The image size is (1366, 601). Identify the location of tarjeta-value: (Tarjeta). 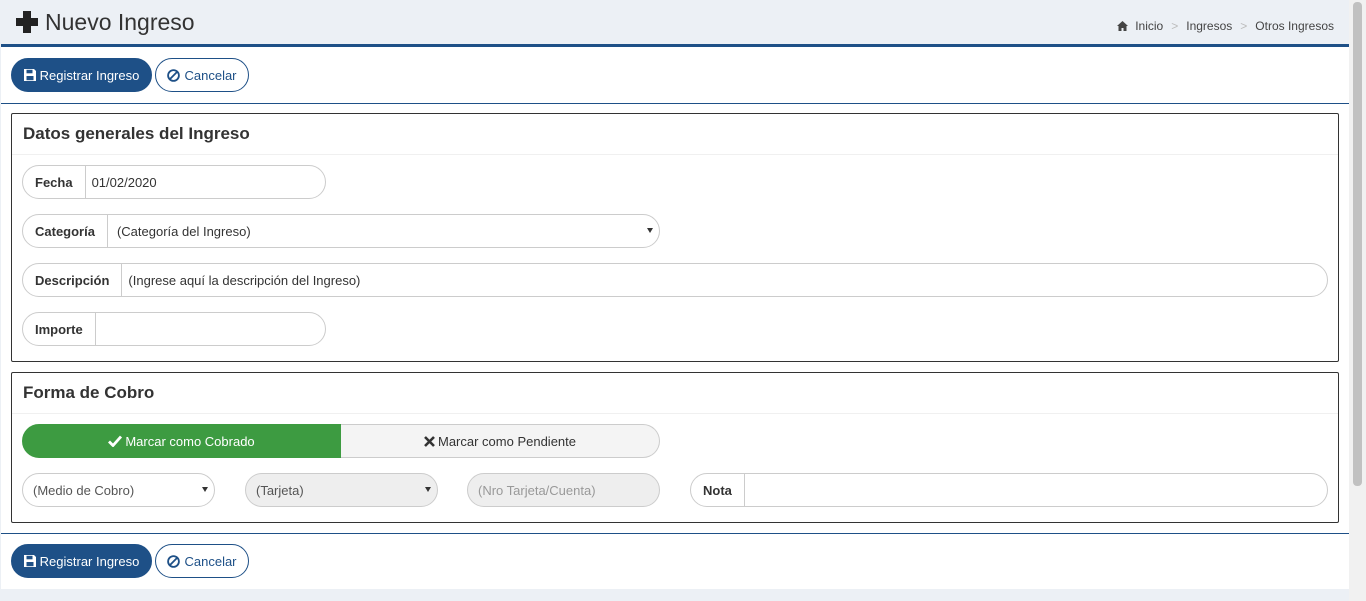
(280, 490).